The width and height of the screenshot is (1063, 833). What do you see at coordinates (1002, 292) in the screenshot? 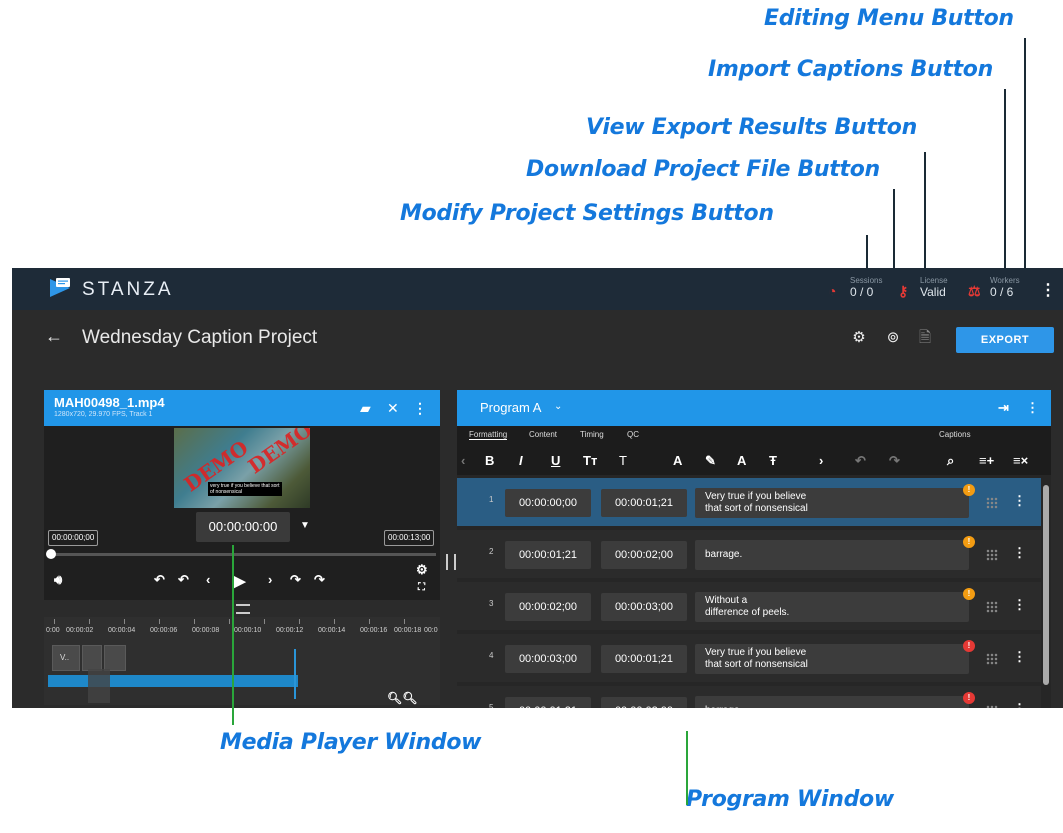
I see `workers-value: 0 / 6` at bounding box center [1002, 292].